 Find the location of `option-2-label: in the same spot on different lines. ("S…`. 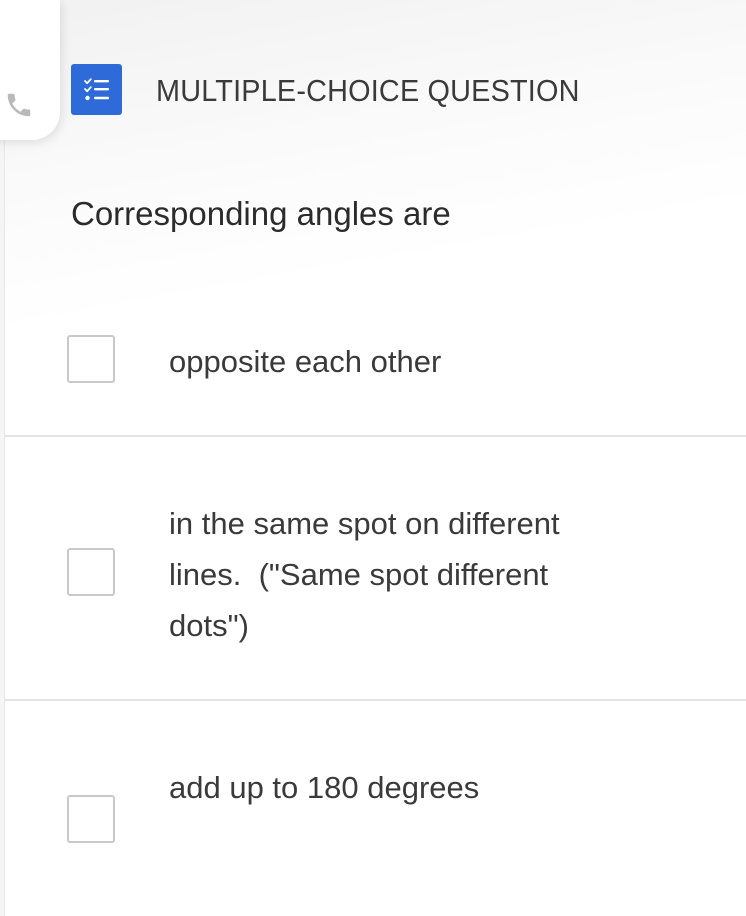

option-2-label: in the same spot on different lines. ("S… is located at coordinates (399, 574).